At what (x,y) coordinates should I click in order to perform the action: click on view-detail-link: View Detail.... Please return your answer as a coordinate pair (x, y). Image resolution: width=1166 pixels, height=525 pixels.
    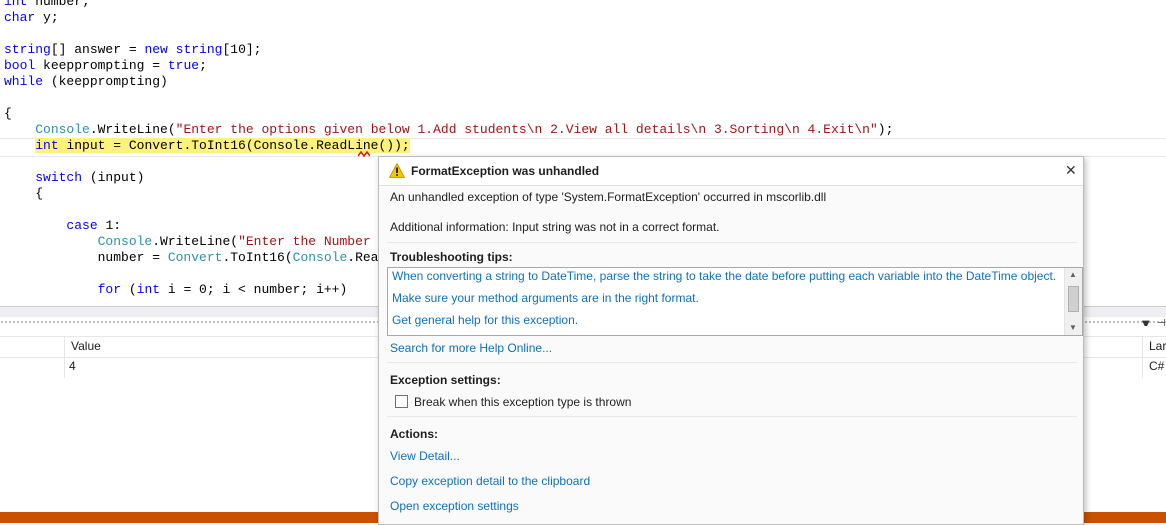
    Looking at the image, I should click on (425, 456).